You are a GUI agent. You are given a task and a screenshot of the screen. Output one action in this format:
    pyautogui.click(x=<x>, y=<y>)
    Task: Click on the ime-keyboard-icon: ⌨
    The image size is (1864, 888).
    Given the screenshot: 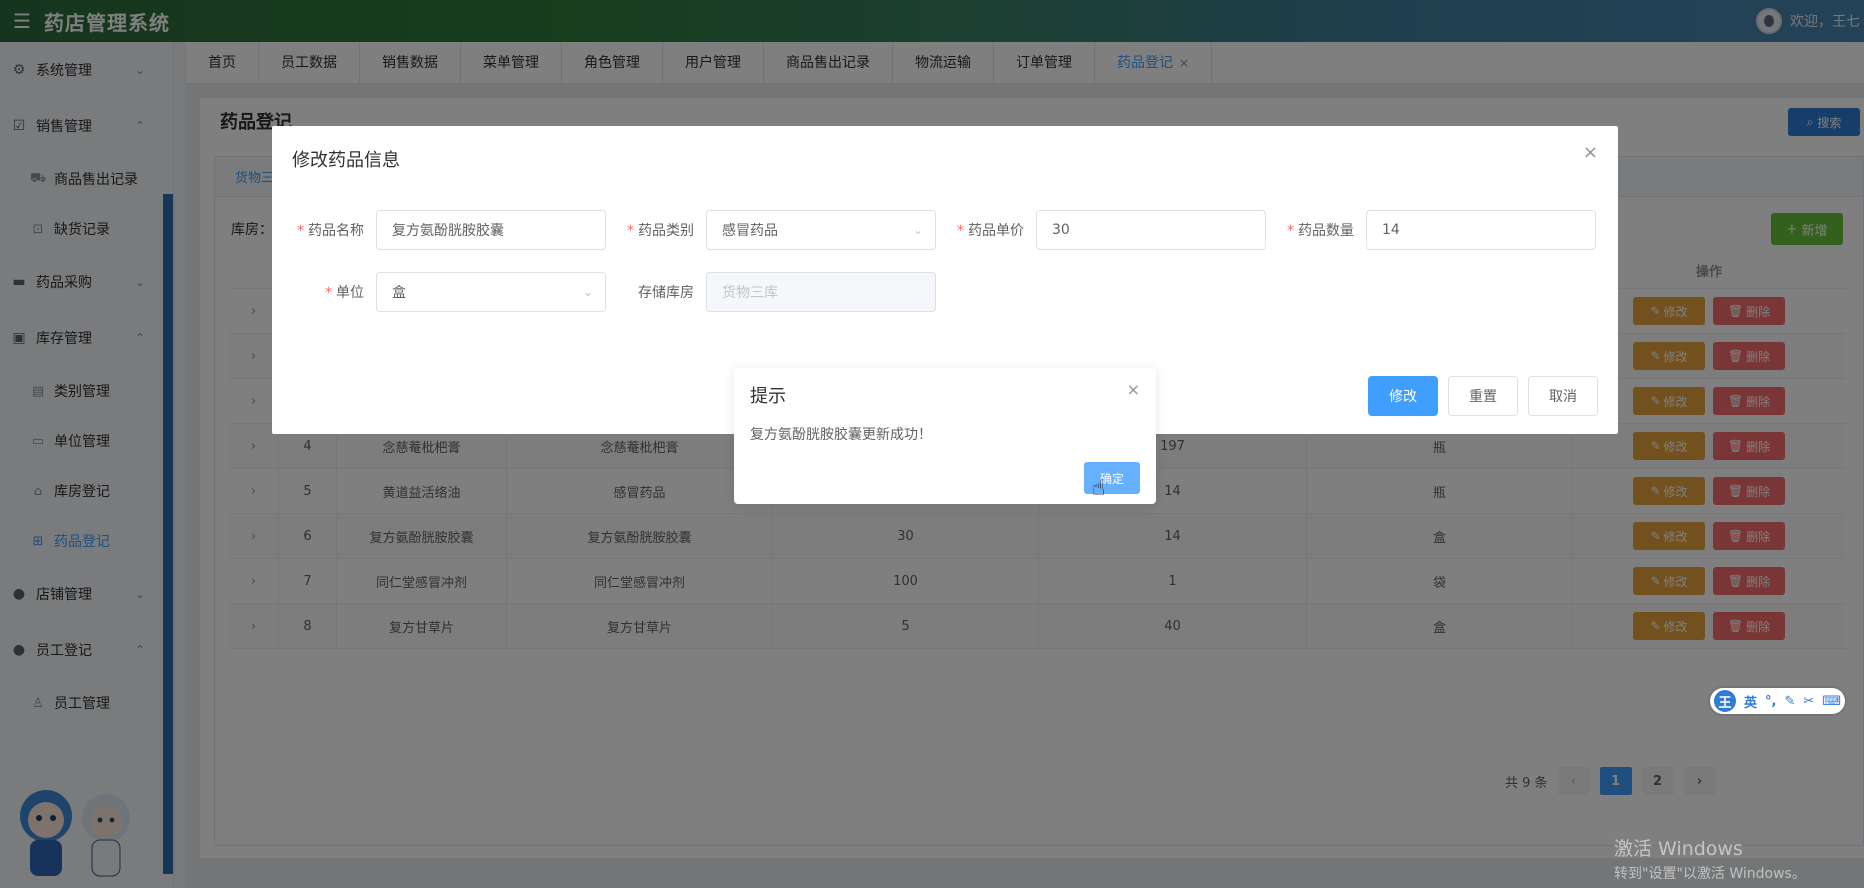 What is the action you would take?
    pyautogui.click(x=1831, y=701)
    